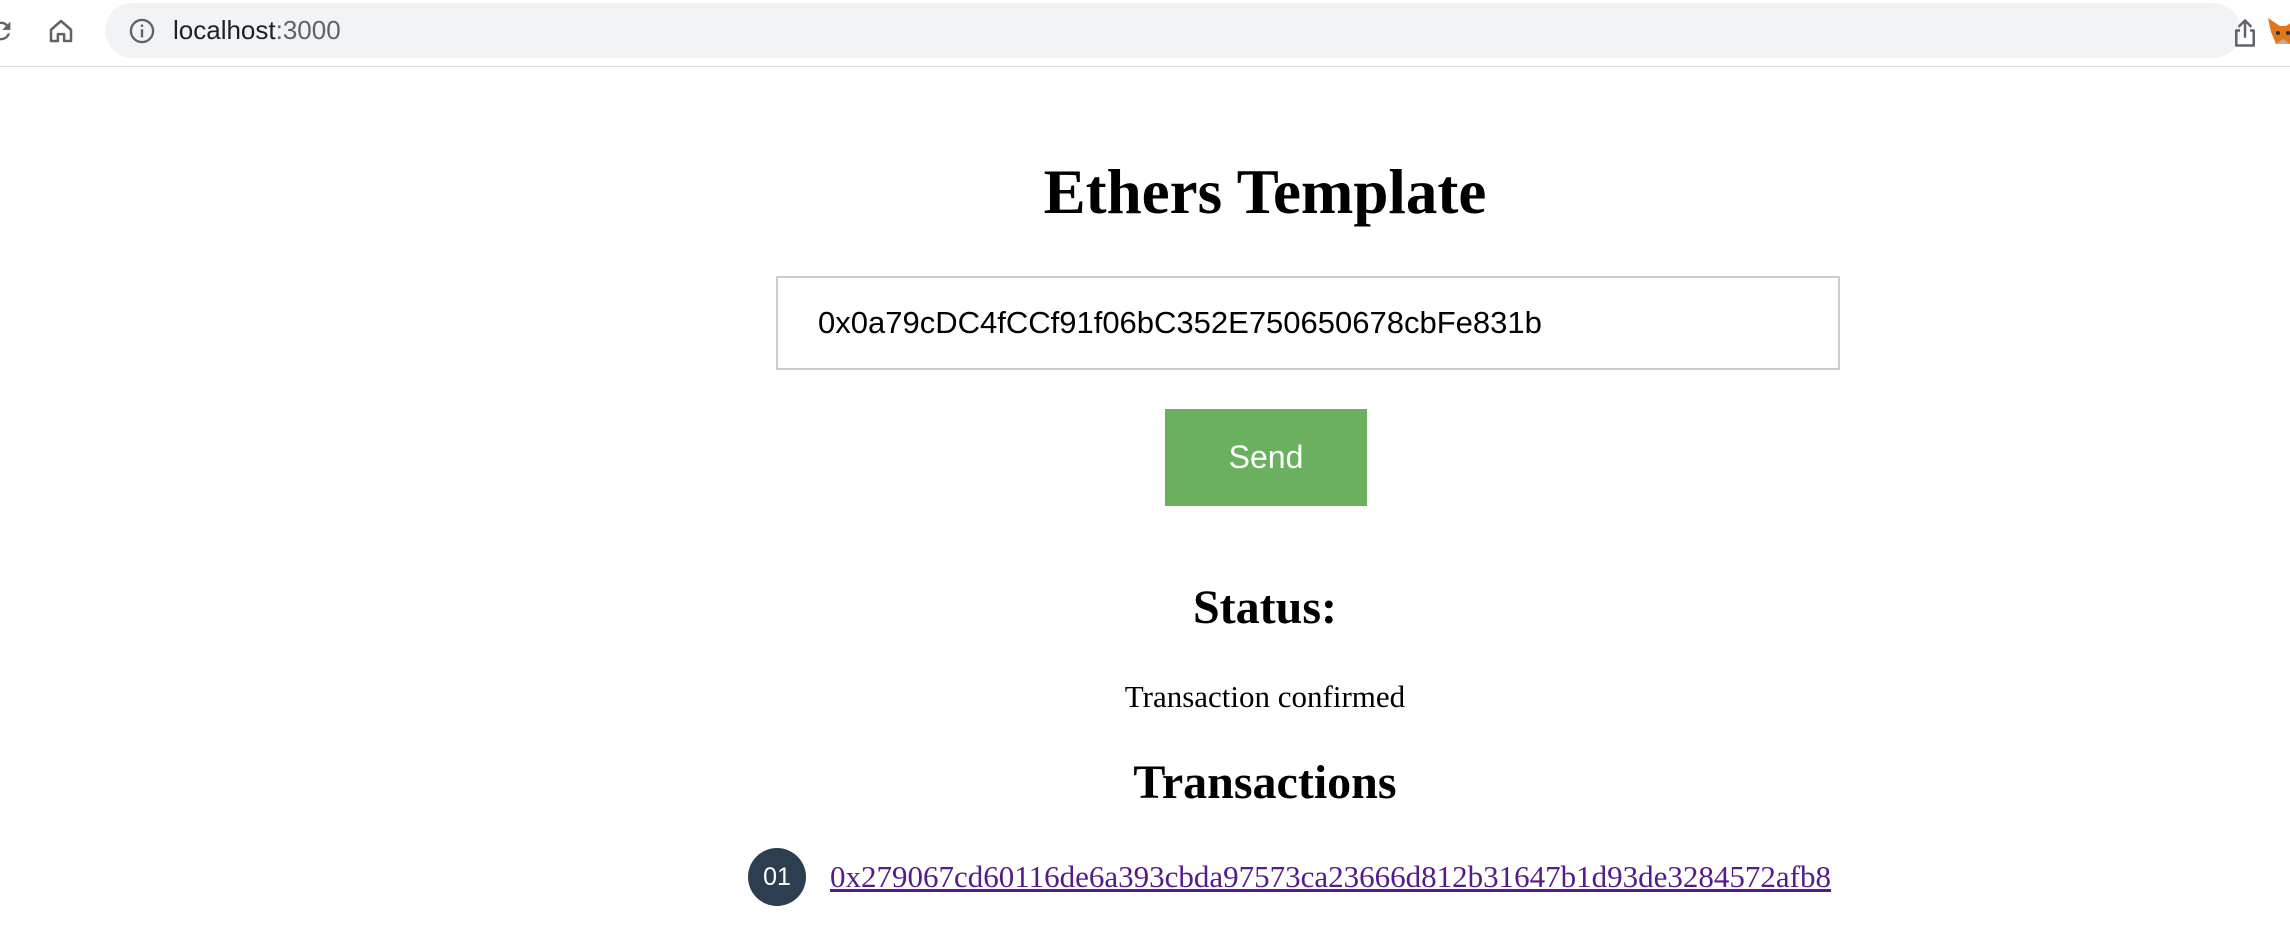  What do you see at coordinates (308, 30) in the screenshot?
I see `url-port: :3000` at bounding box center [308, 30].